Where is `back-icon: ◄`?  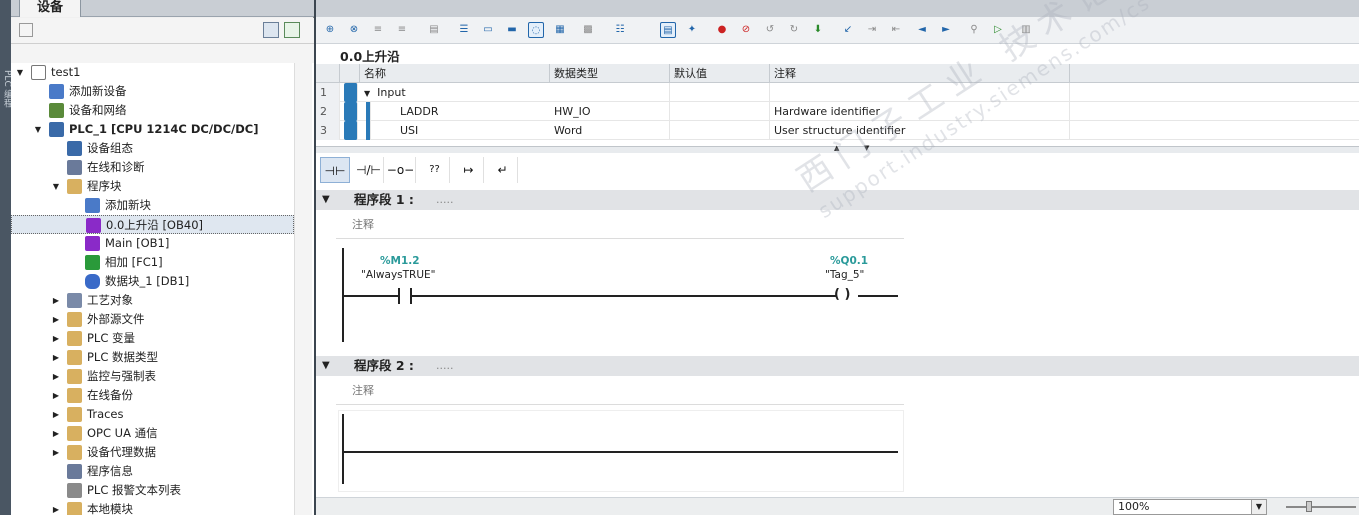
back-icon: ◄ is located at coordinates (922, 30).